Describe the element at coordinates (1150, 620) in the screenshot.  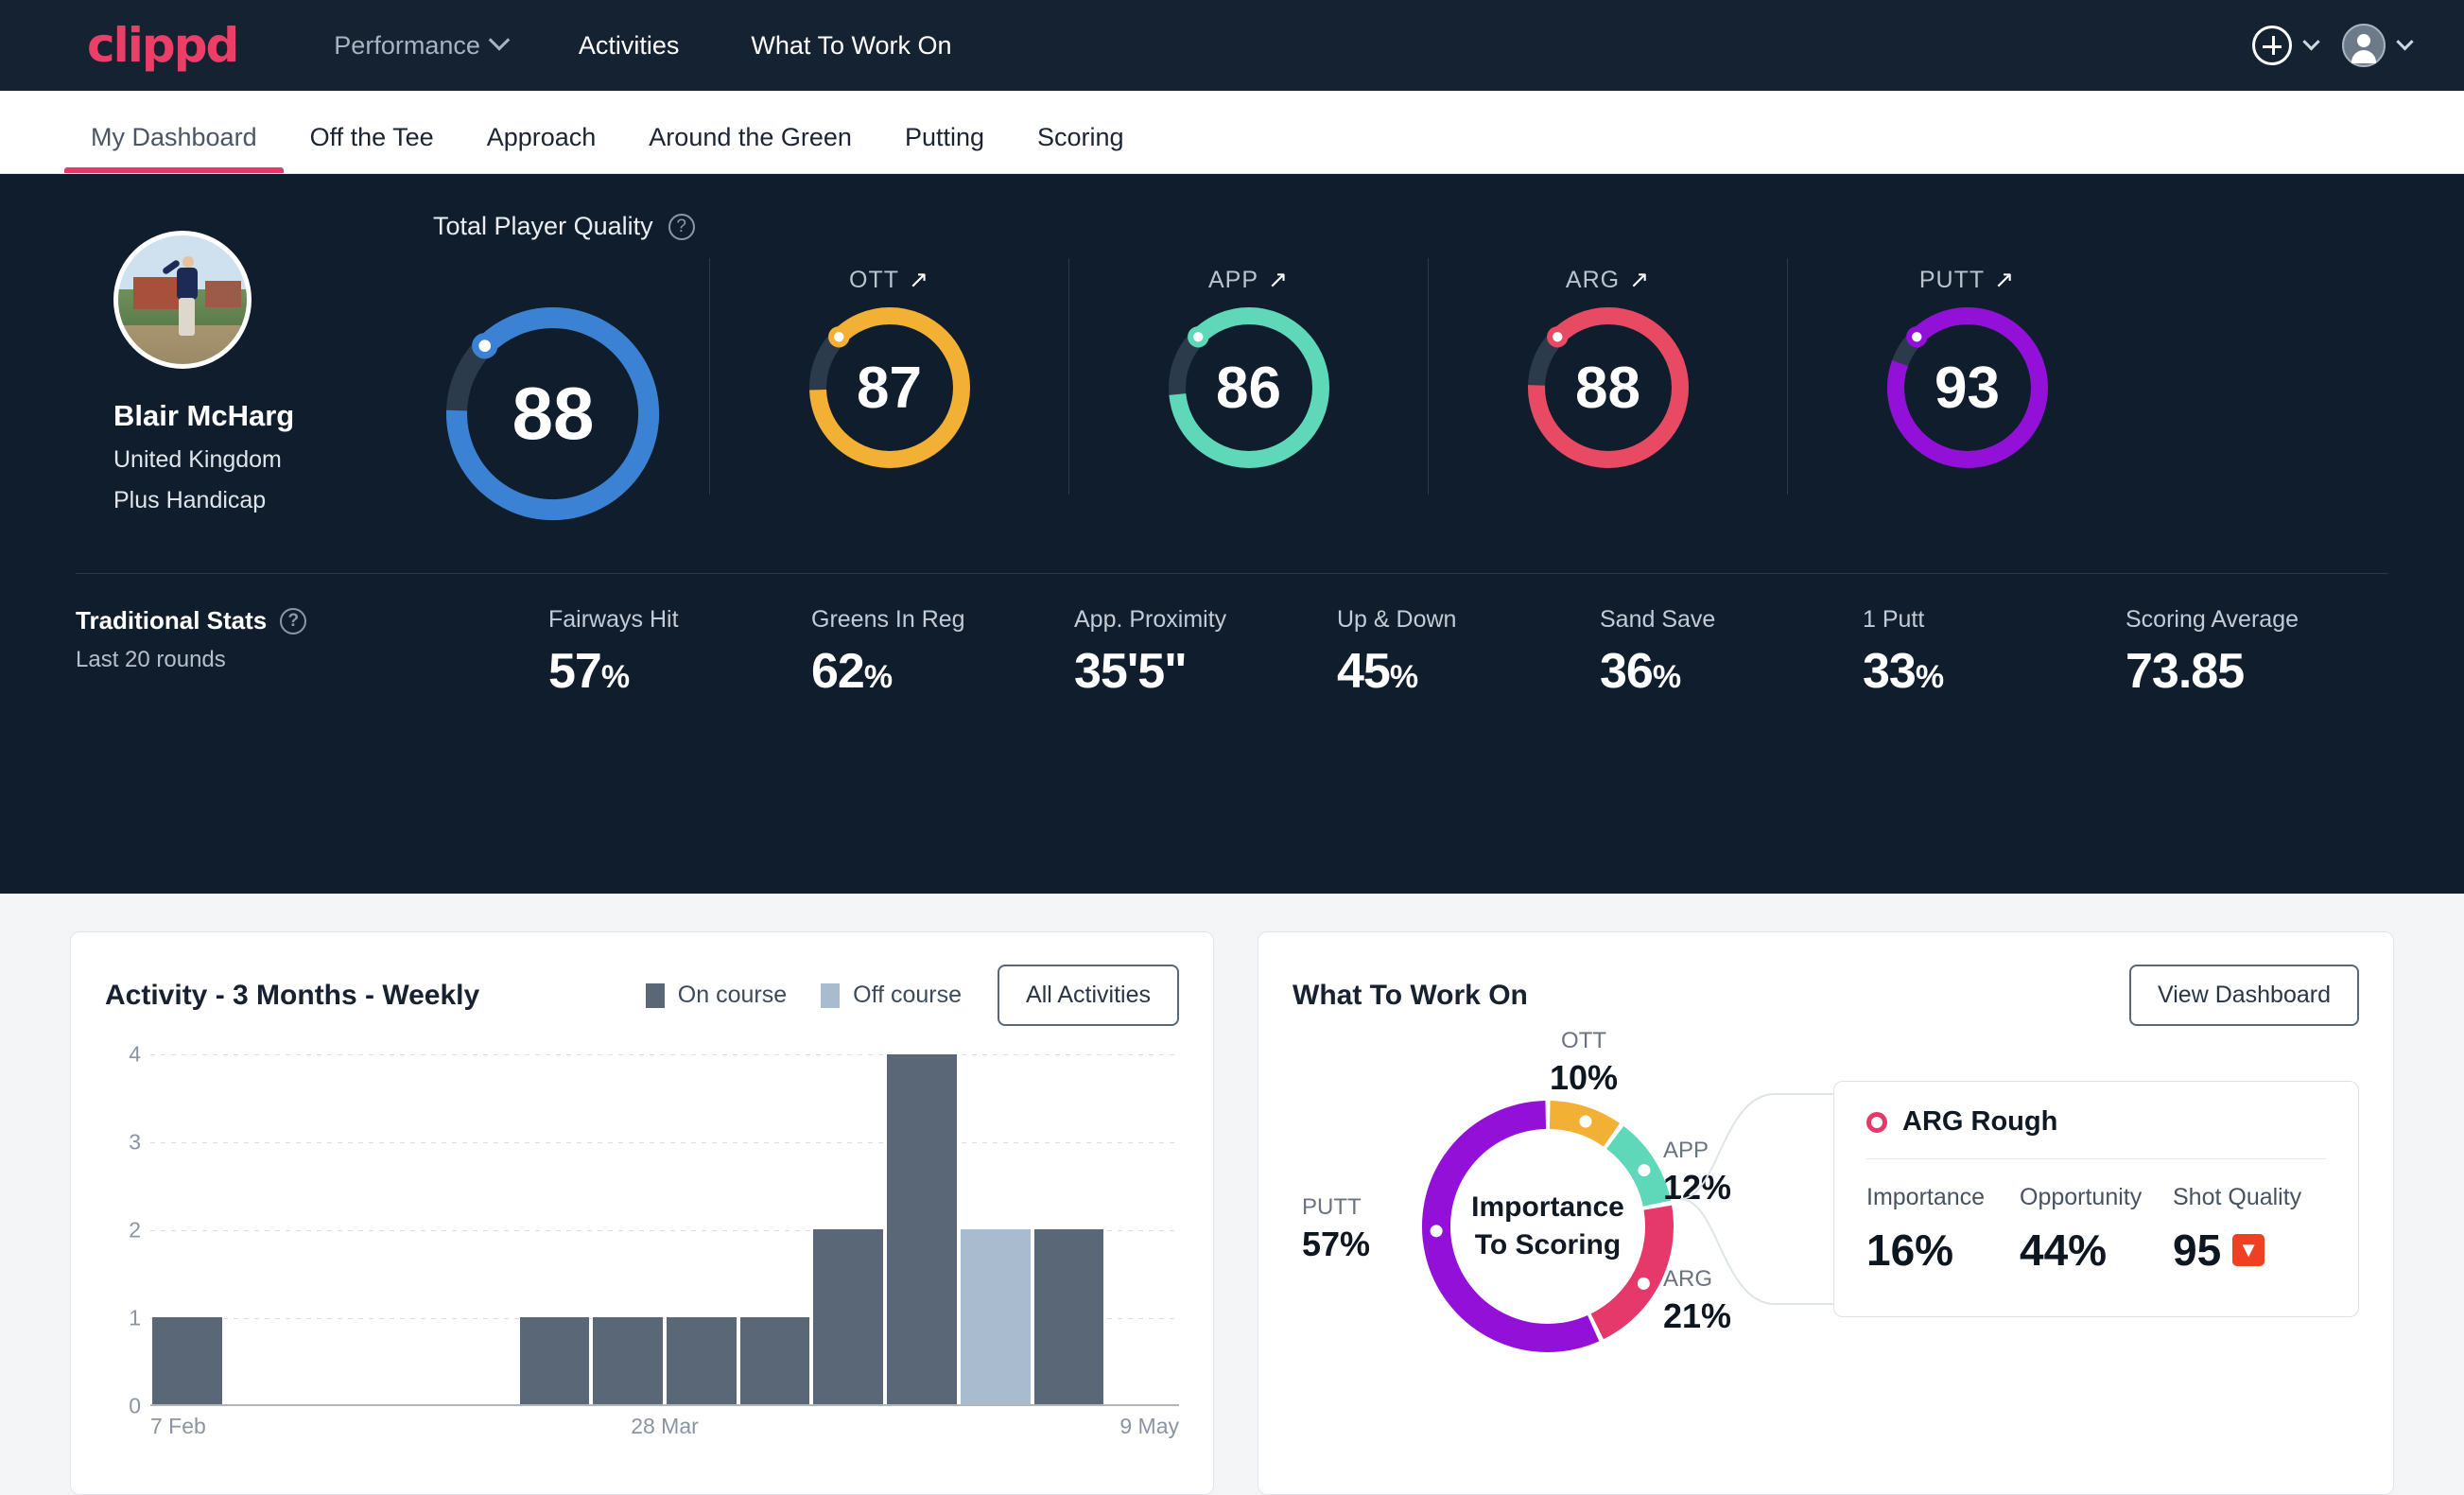
I see `stat-label: App. Proximity` at that location.